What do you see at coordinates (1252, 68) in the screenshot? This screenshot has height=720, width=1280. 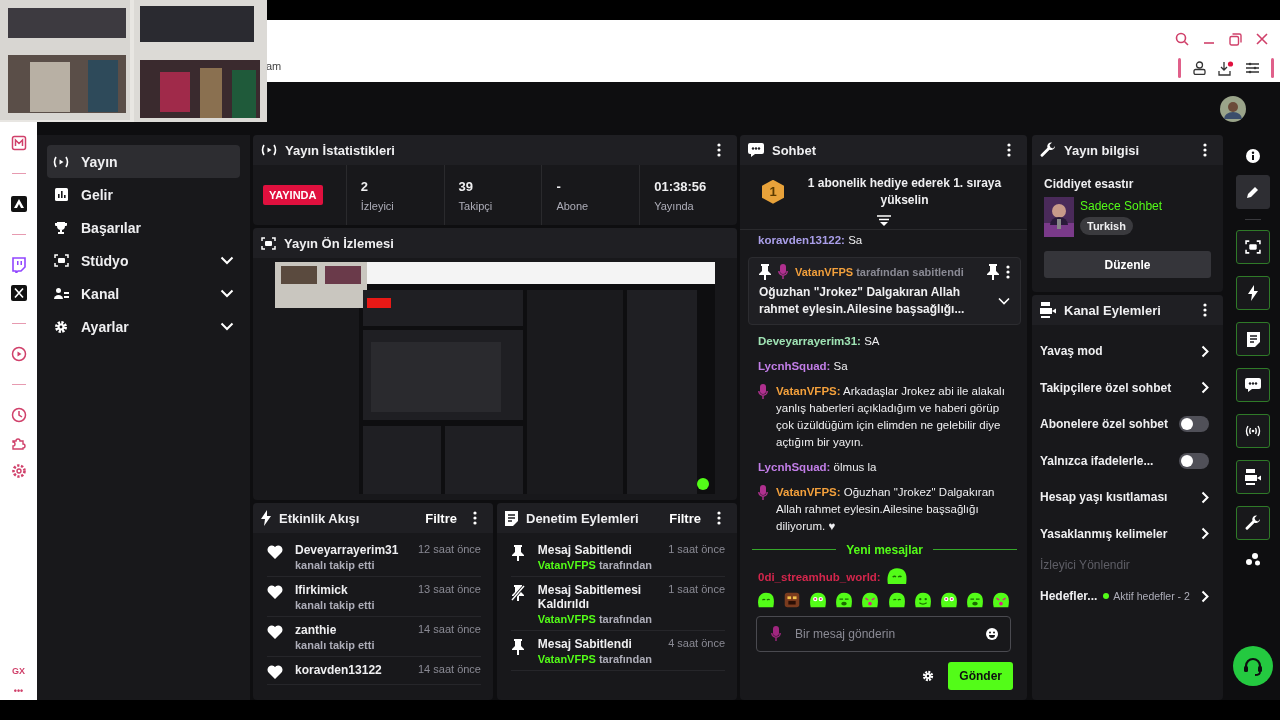 I see `menu-icon` at bounding box center [1252, 68].